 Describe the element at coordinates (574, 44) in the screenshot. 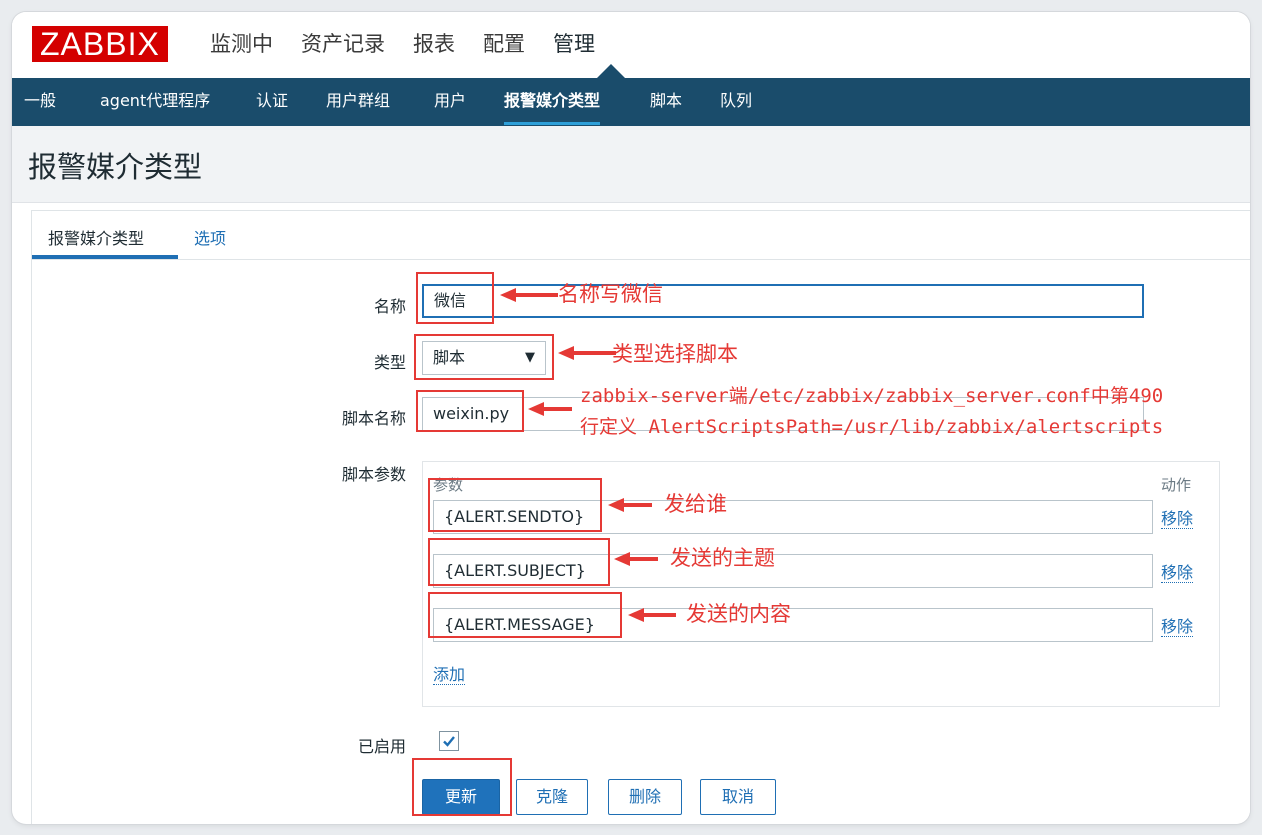

I see `menu-administration: 管理` at that location.